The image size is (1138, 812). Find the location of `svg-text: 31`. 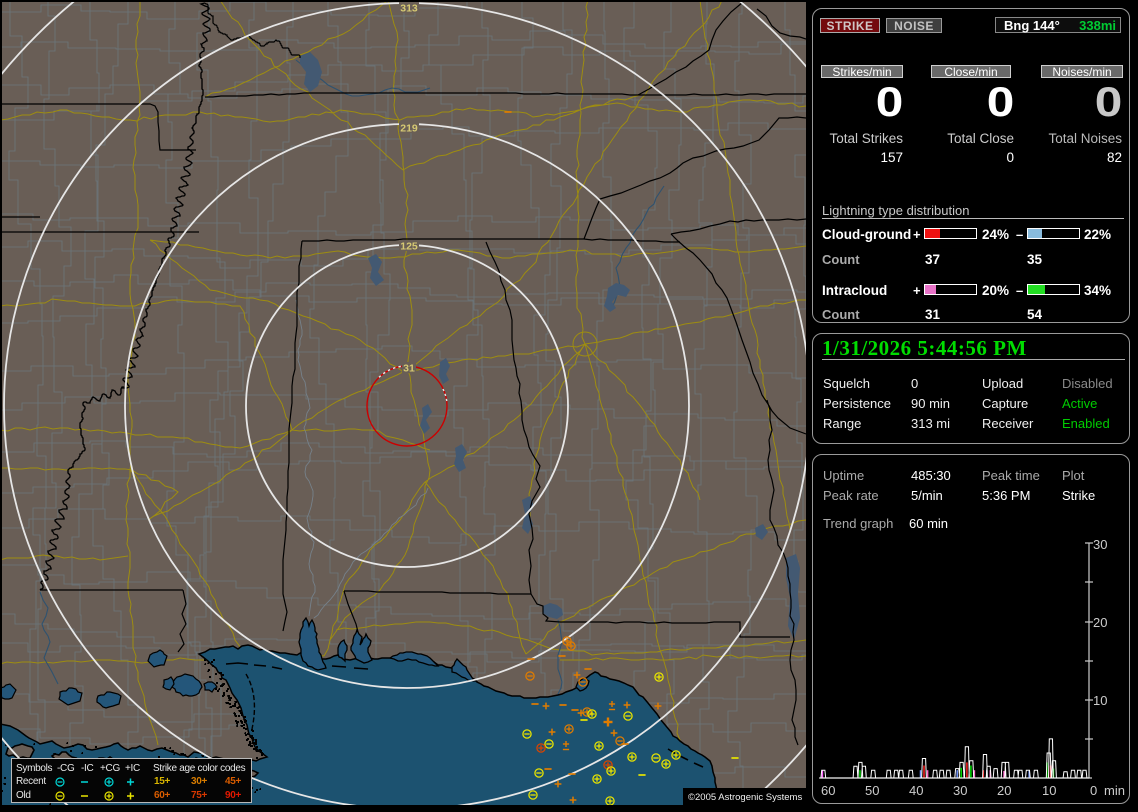

svg-text: 31 is located at coordinates (409, 369).